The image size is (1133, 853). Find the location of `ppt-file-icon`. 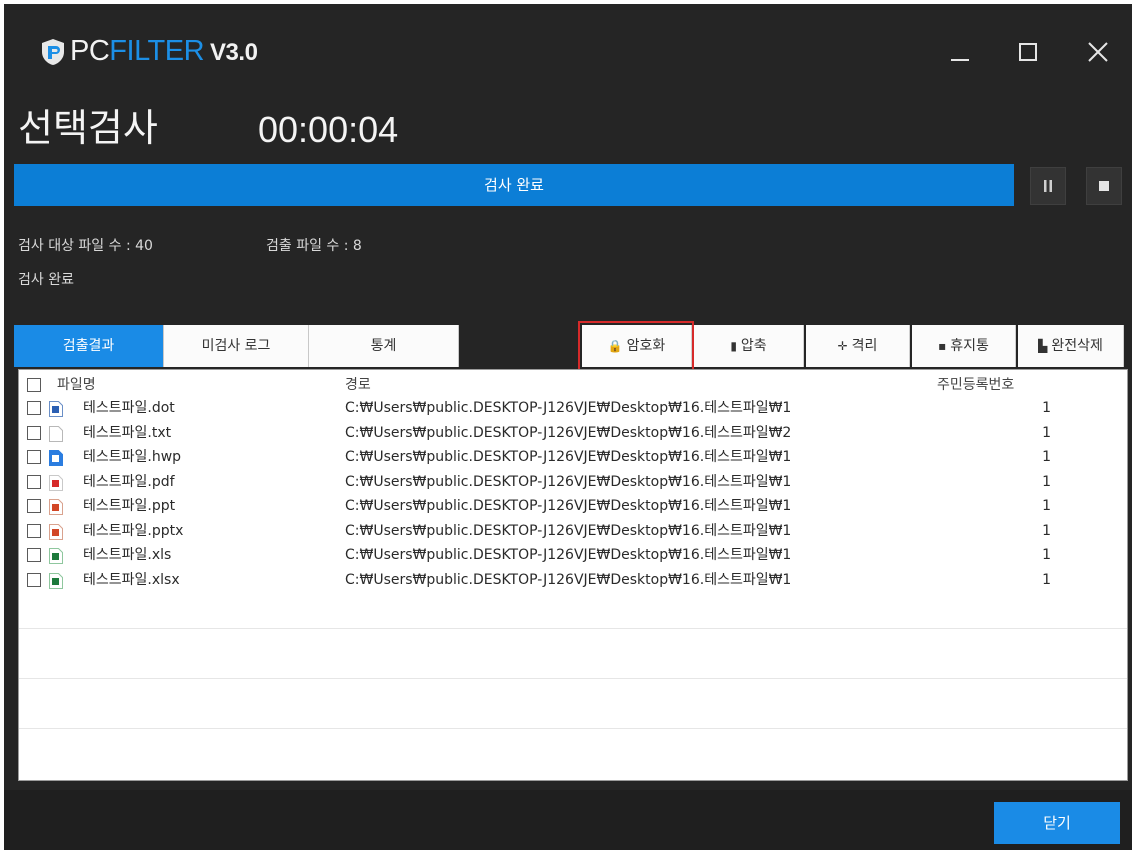

ppt-file-icon is located at coordinates (56, 507).